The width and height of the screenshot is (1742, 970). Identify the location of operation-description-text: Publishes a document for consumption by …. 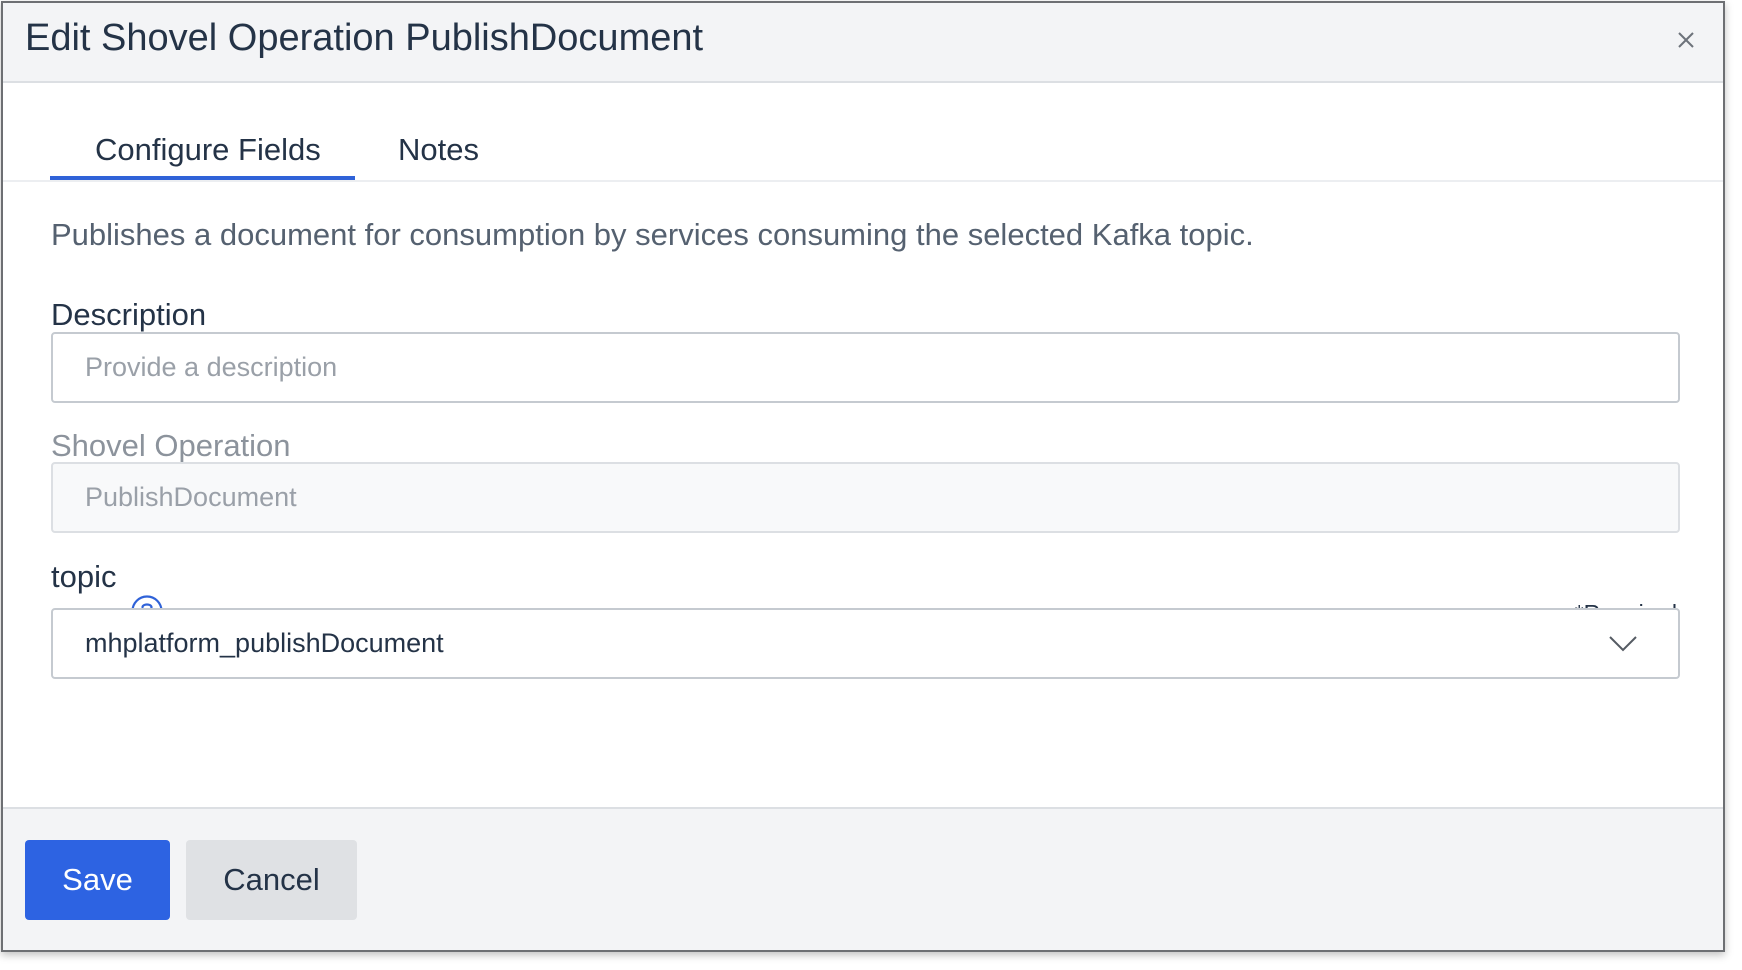
(652, 234).